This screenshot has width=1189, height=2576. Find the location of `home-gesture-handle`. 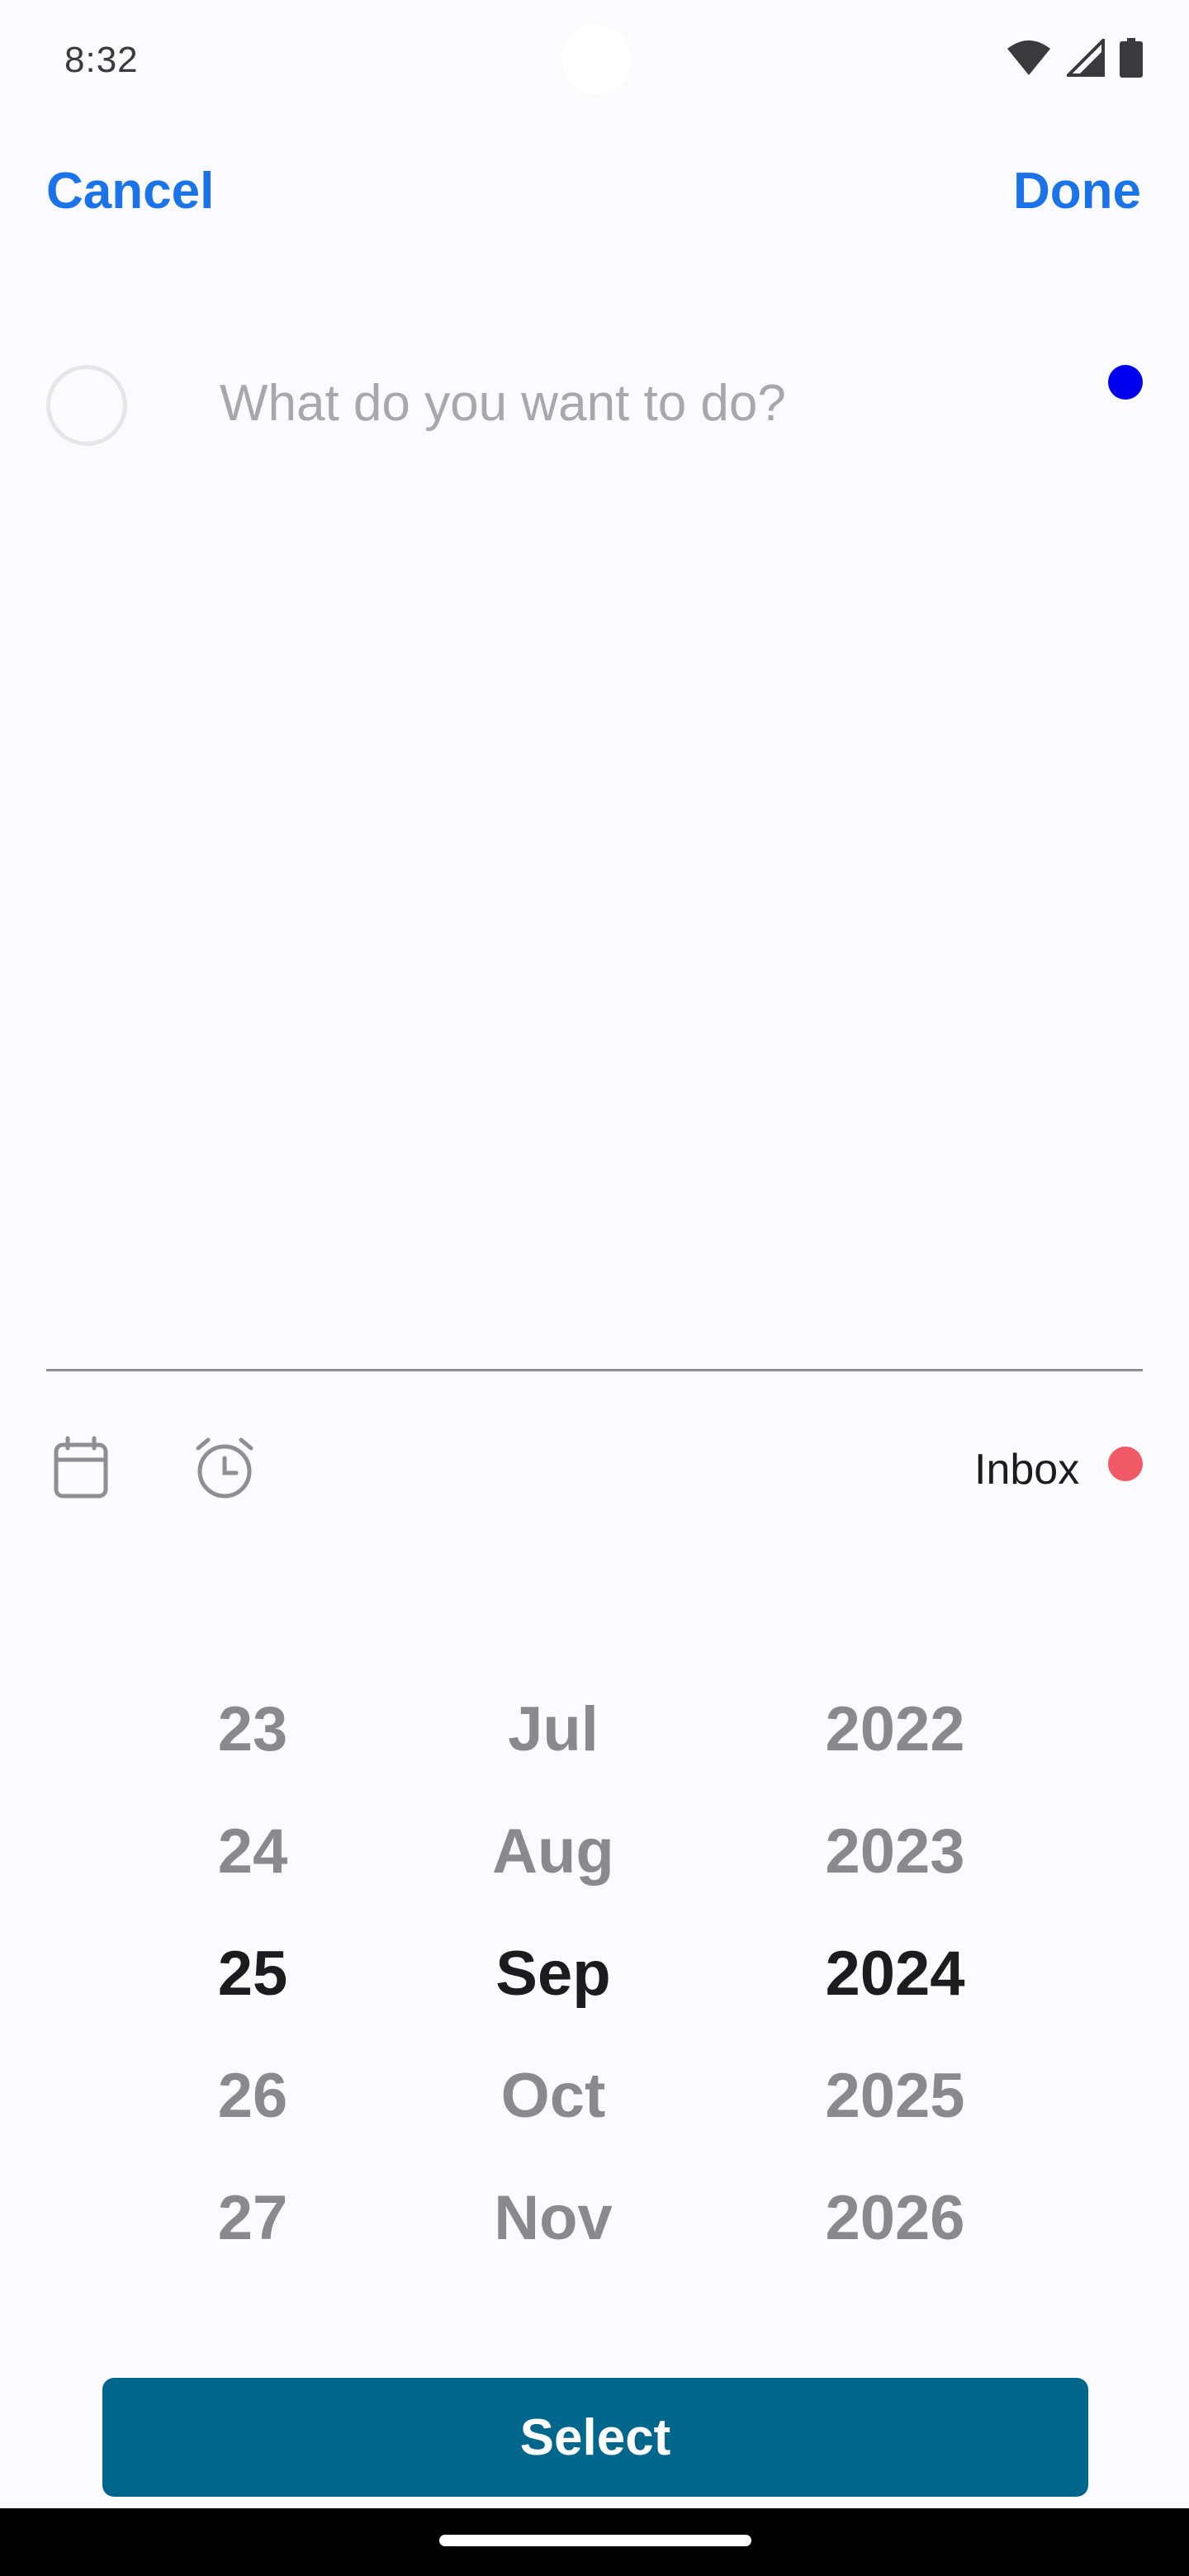

home-gesture-handle is located at coordinates (595, 2540).